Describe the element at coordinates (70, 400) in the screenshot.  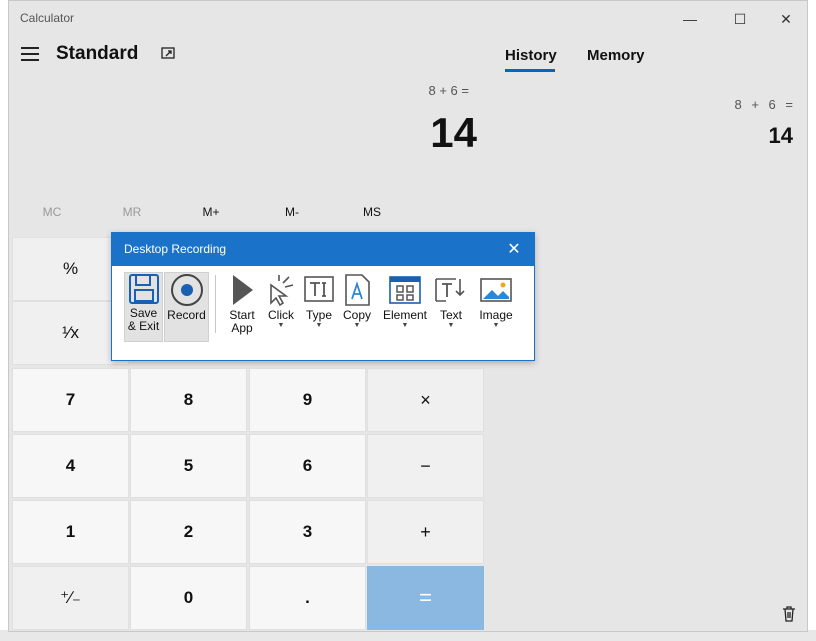
I see `digit-7-key: 7` at that location.